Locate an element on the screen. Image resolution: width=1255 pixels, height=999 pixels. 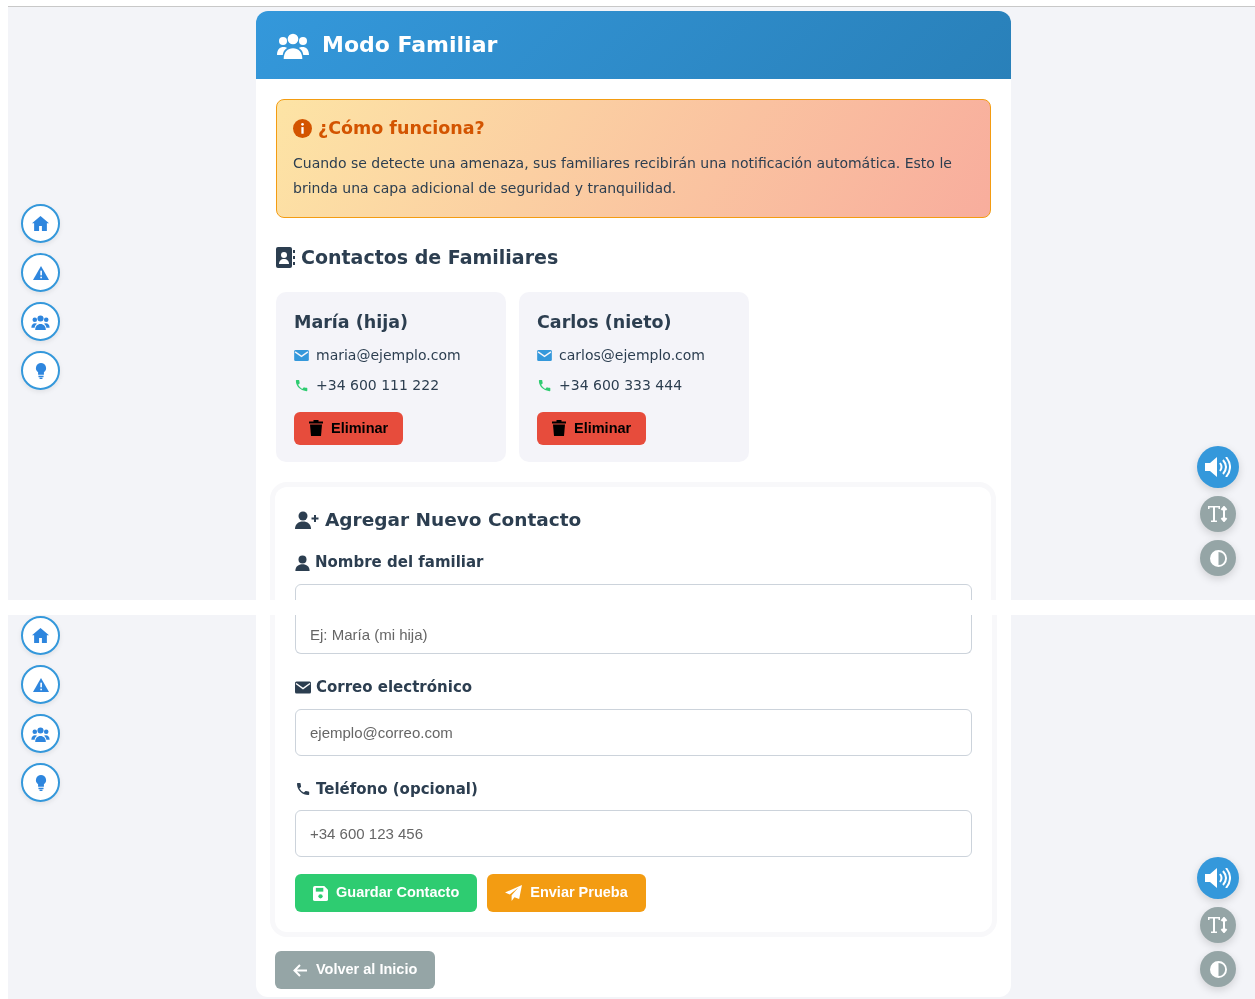
field-label: Teléfono (opcional) is located at coordinates (397, 789).